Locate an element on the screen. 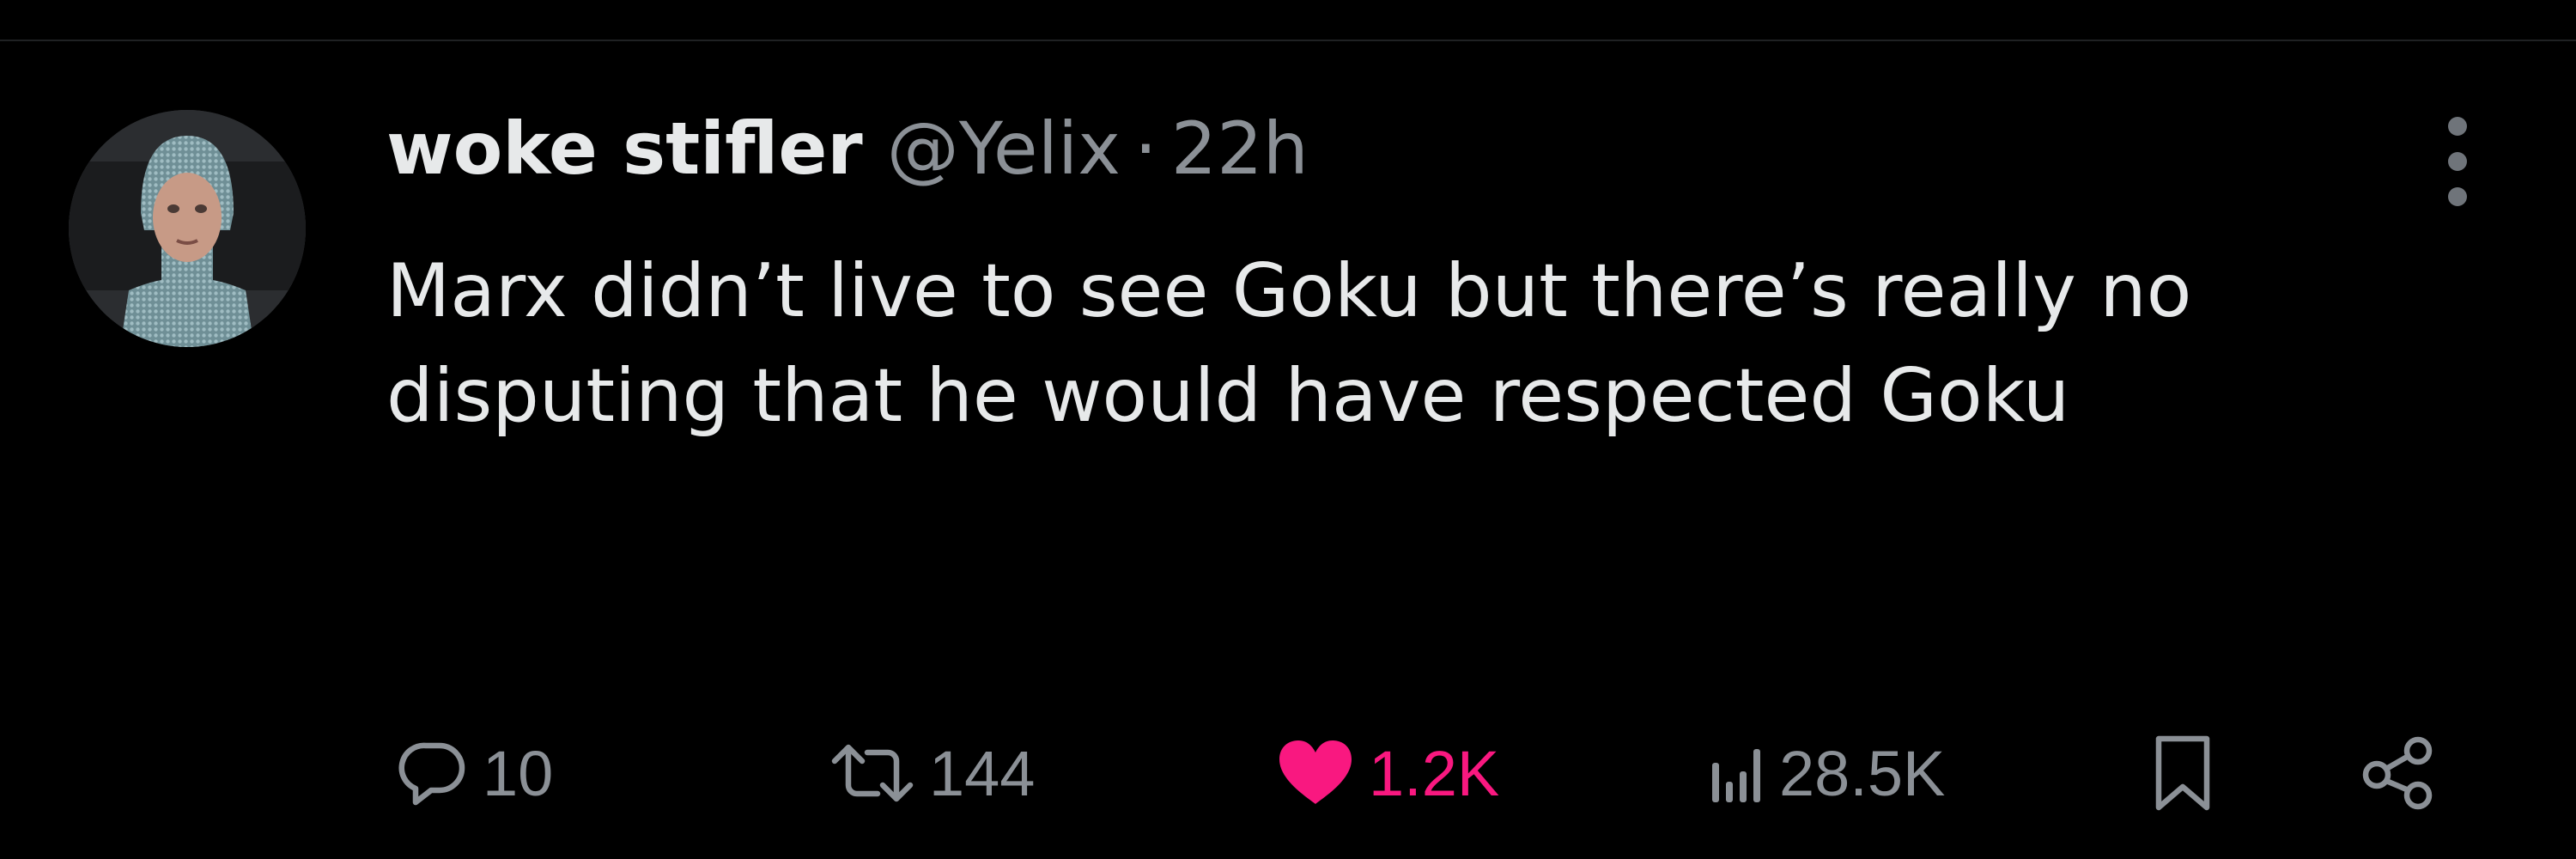 This screenshot has width=2576, height=859. reply-icon is located at coordinates (431, 774).